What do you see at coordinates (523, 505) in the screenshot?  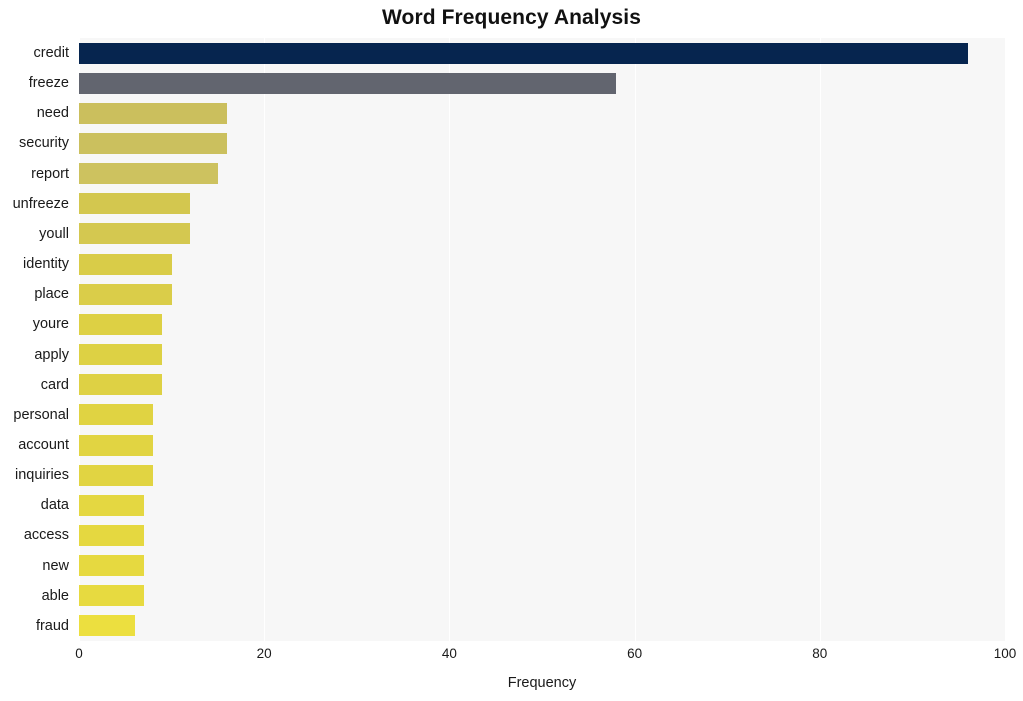 I see `bar-row: data` at bounding box center [523, 505].